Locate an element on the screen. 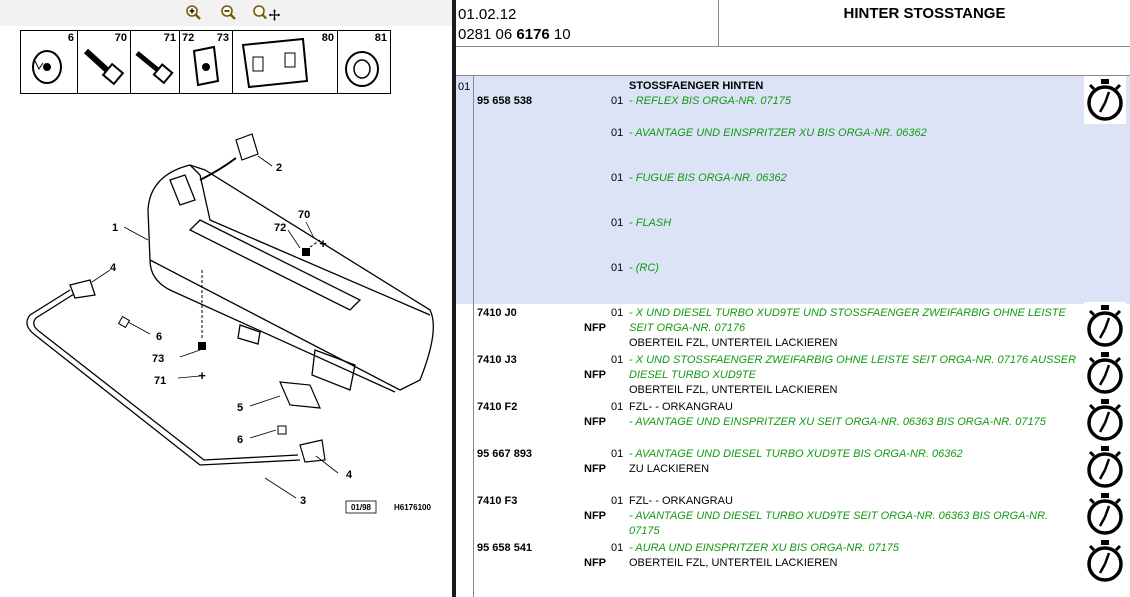  variant-note: - (RC) is located at coordinates (644, 268).